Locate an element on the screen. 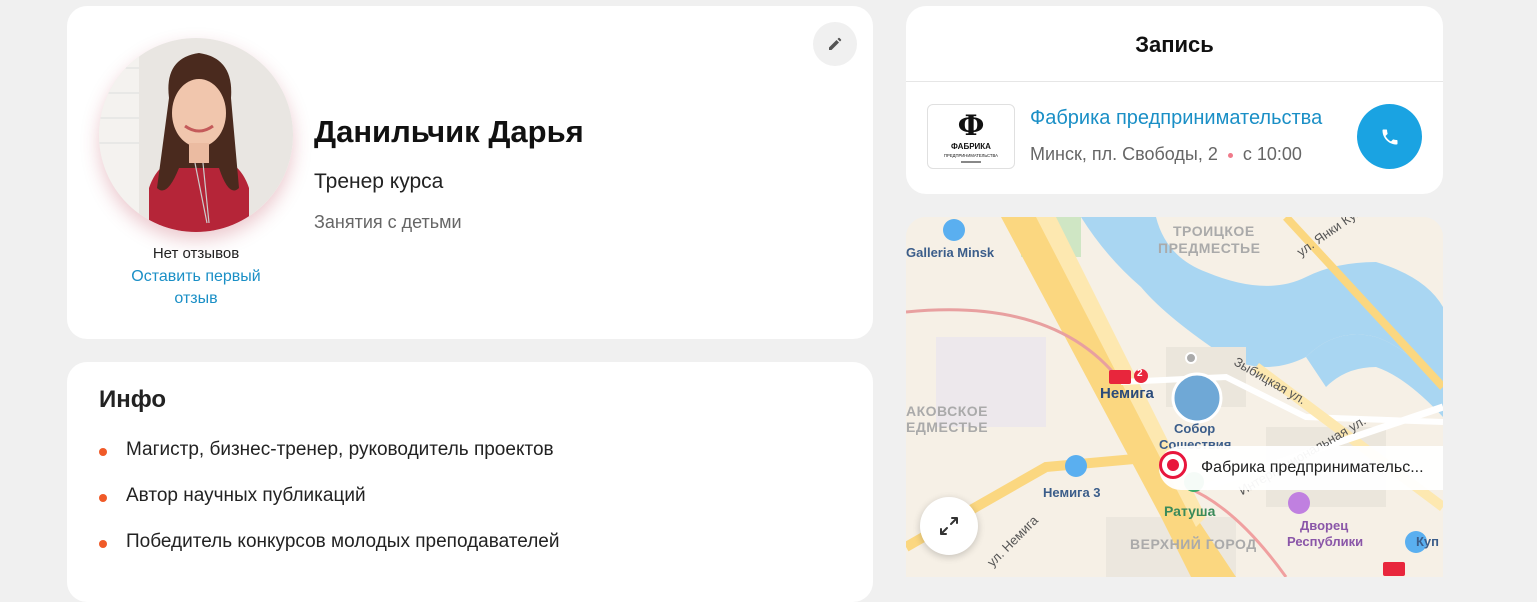 The width and height of the screenshot is (1537, 602). trainer-avatar is located at coordinates (196, 135).